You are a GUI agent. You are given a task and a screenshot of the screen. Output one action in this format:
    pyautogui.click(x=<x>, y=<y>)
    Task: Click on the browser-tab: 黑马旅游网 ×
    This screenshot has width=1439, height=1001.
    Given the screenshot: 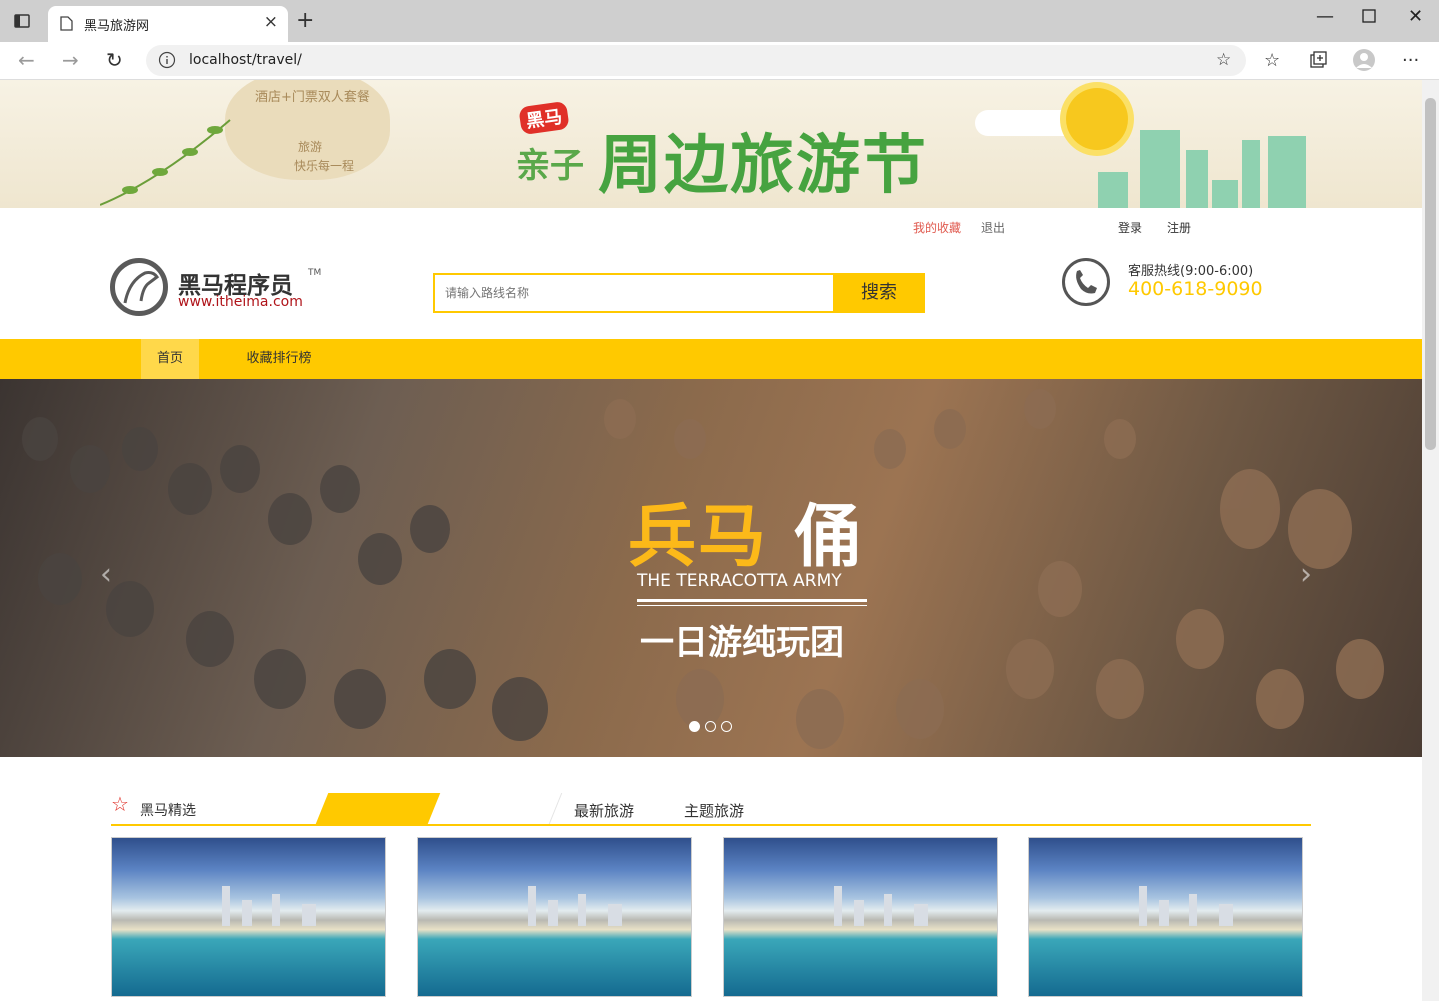 What is the action you would take?
    pyautogui.click(x=168, y=24)
    